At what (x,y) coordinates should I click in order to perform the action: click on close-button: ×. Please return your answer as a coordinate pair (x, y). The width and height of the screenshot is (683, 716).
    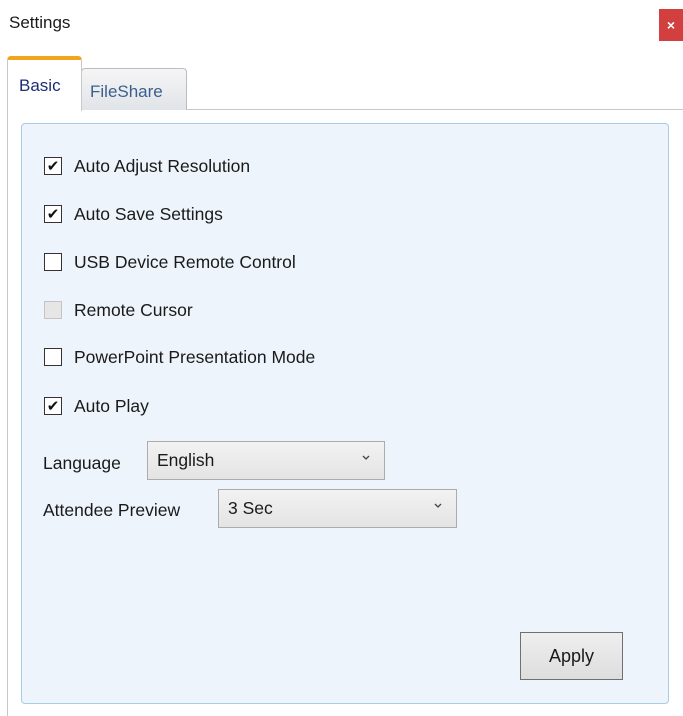
    Looking at the image, I should click on (671, 25).